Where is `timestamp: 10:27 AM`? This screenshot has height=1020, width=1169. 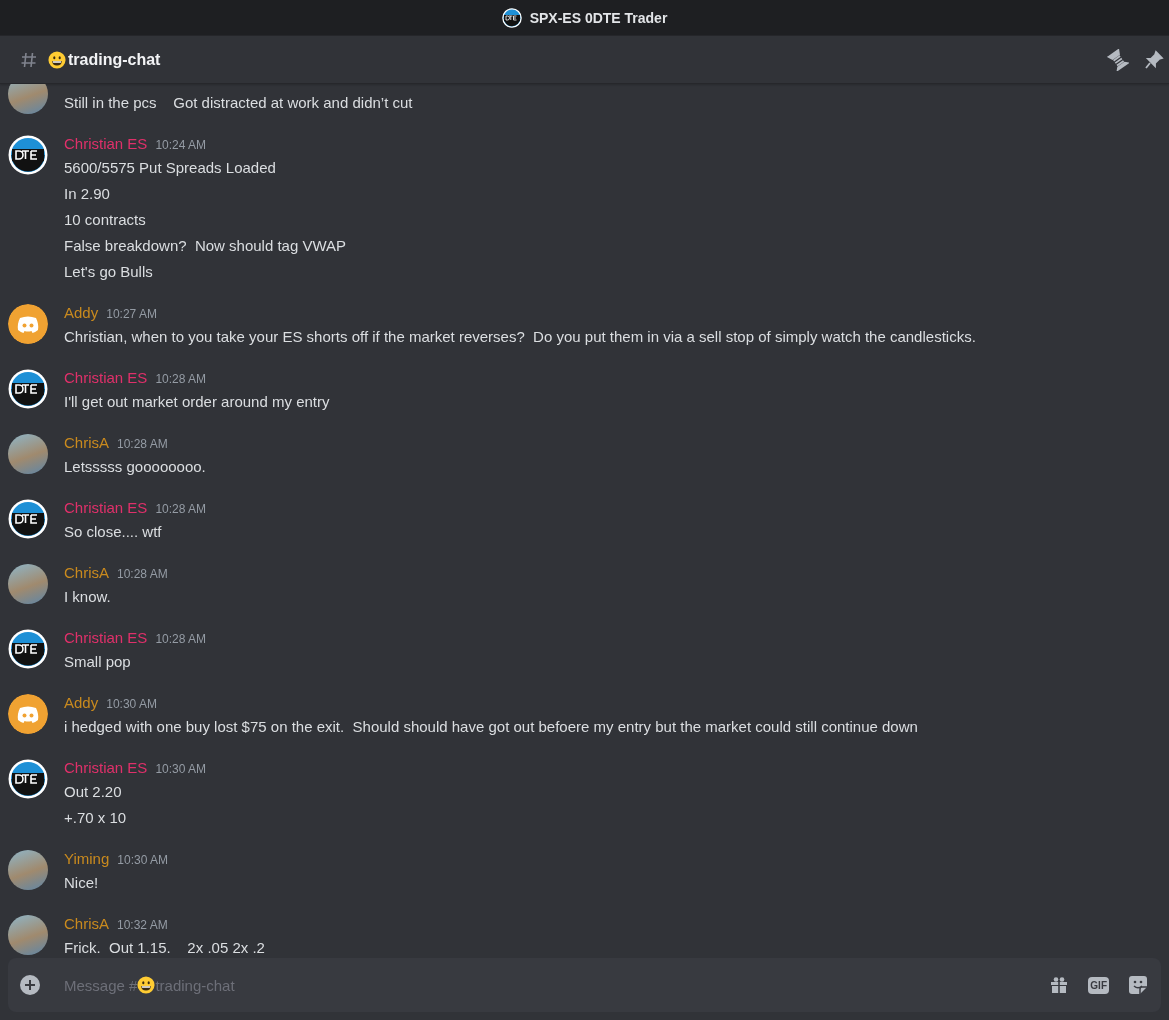 timestamp: 10:27 AM is located at coordinates (131, 314).